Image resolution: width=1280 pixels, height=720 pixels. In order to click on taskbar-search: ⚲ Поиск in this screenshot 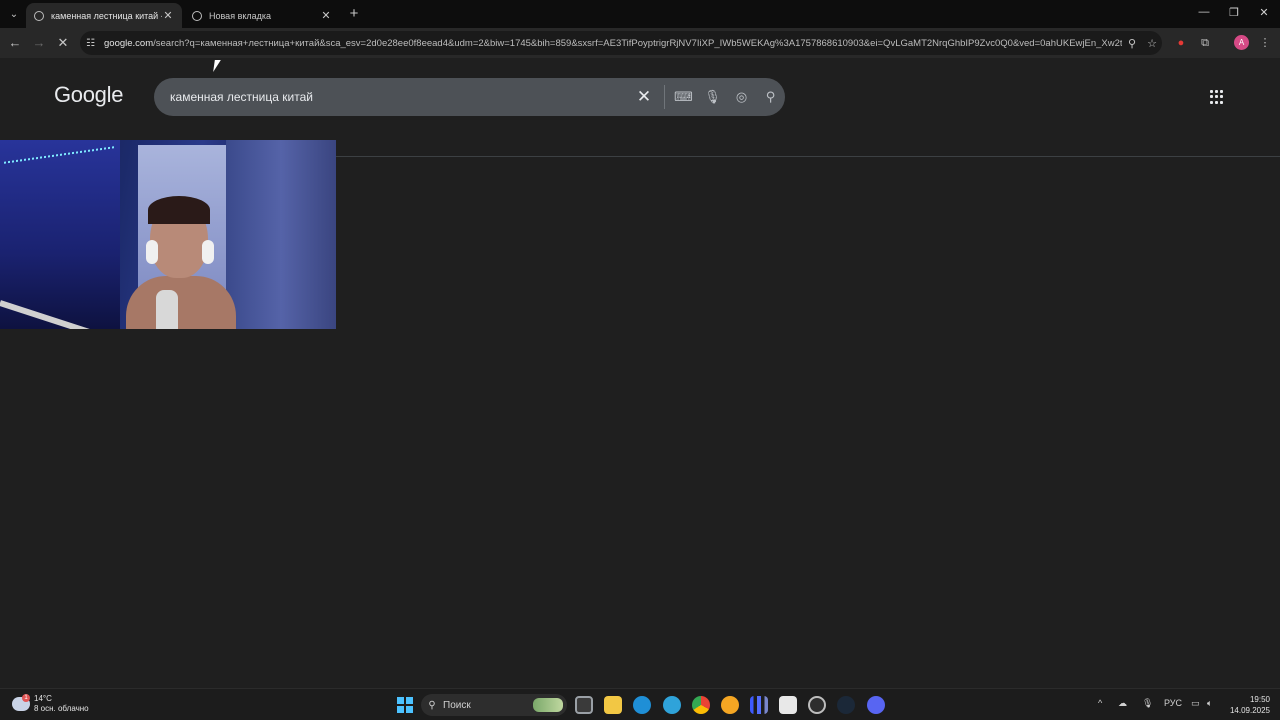, I will do `click(494, 705)`.